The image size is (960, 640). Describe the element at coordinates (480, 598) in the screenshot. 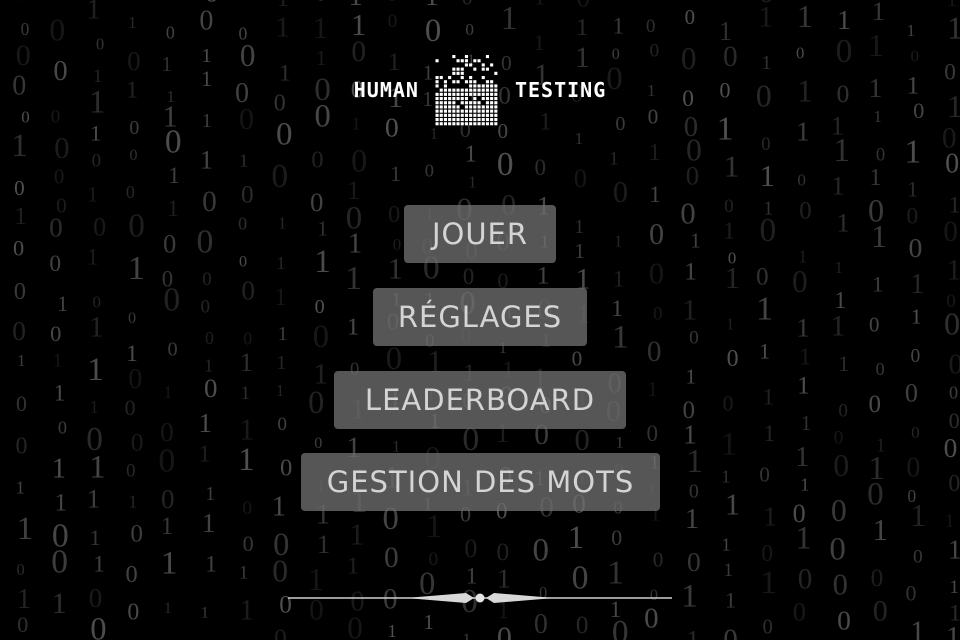

I see `ornamental-divider-icon` at that location.